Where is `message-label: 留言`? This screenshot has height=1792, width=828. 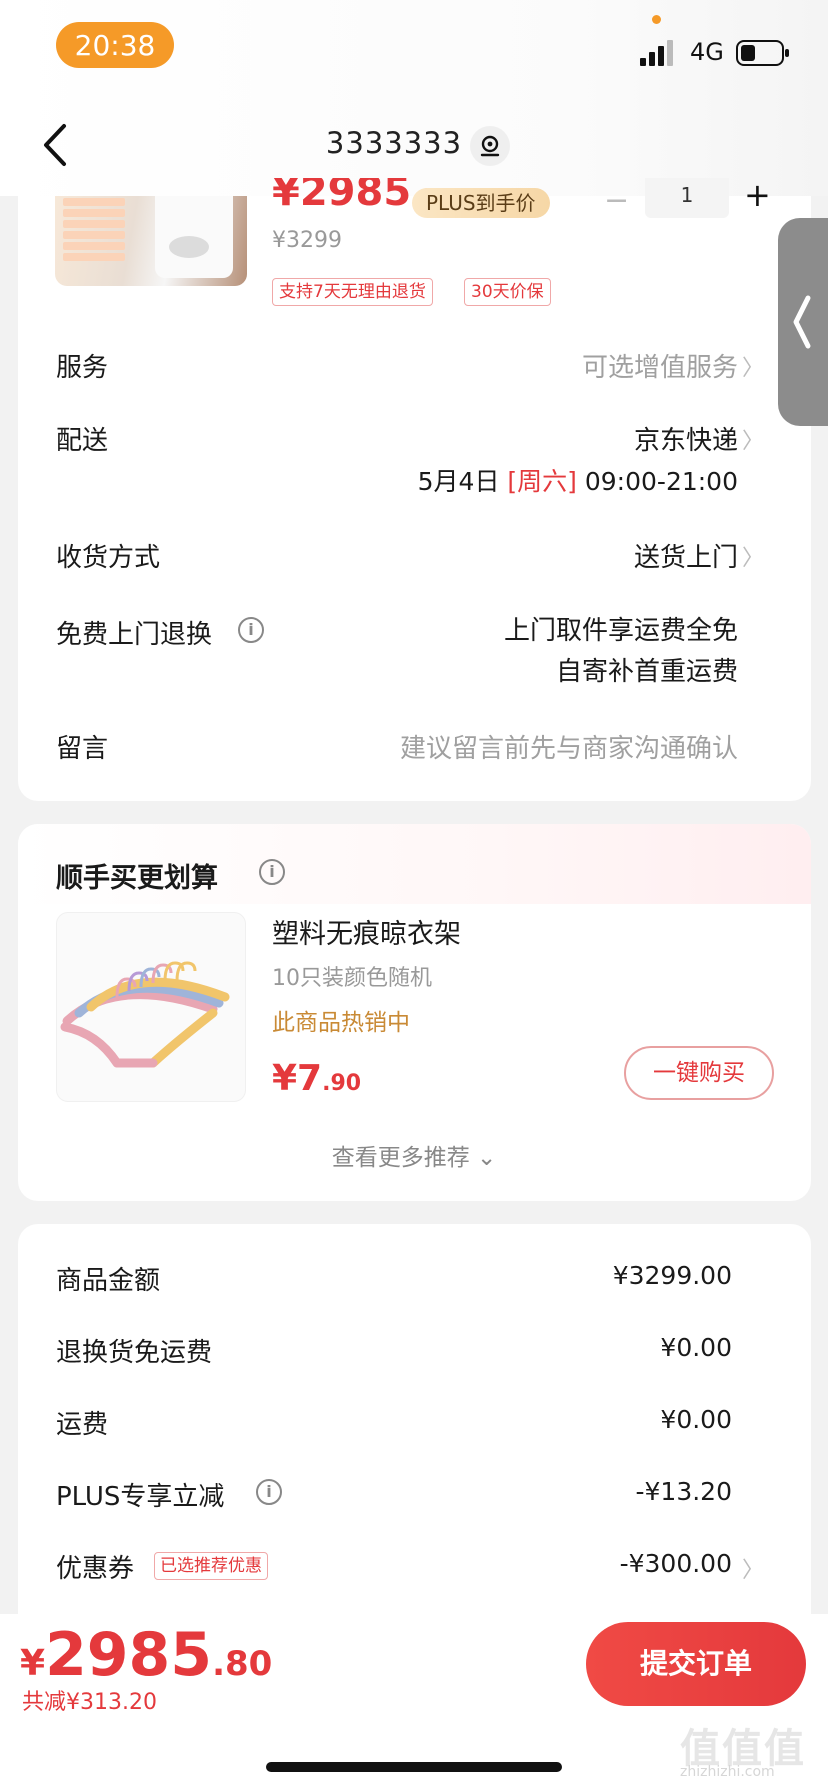 message-label: 留言 is located at coordinates (82, 749).